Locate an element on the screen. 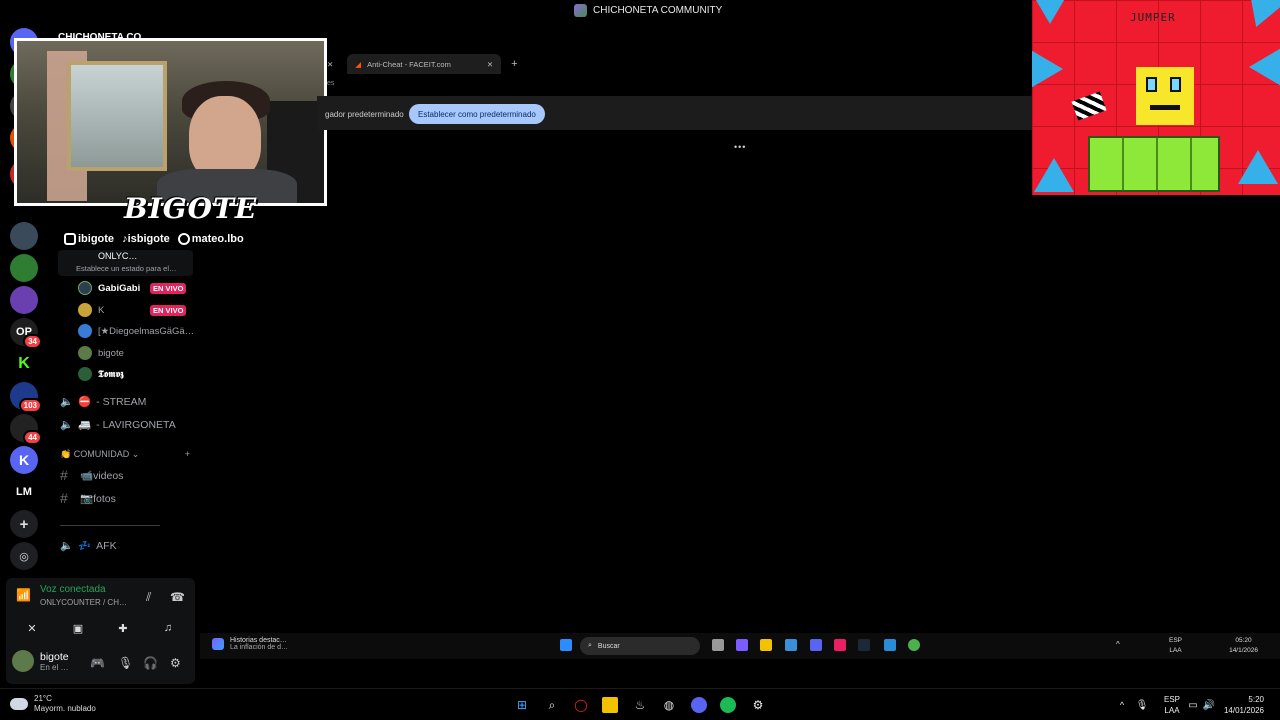  add-channel-icon: + is located at coordinates (187, 454).